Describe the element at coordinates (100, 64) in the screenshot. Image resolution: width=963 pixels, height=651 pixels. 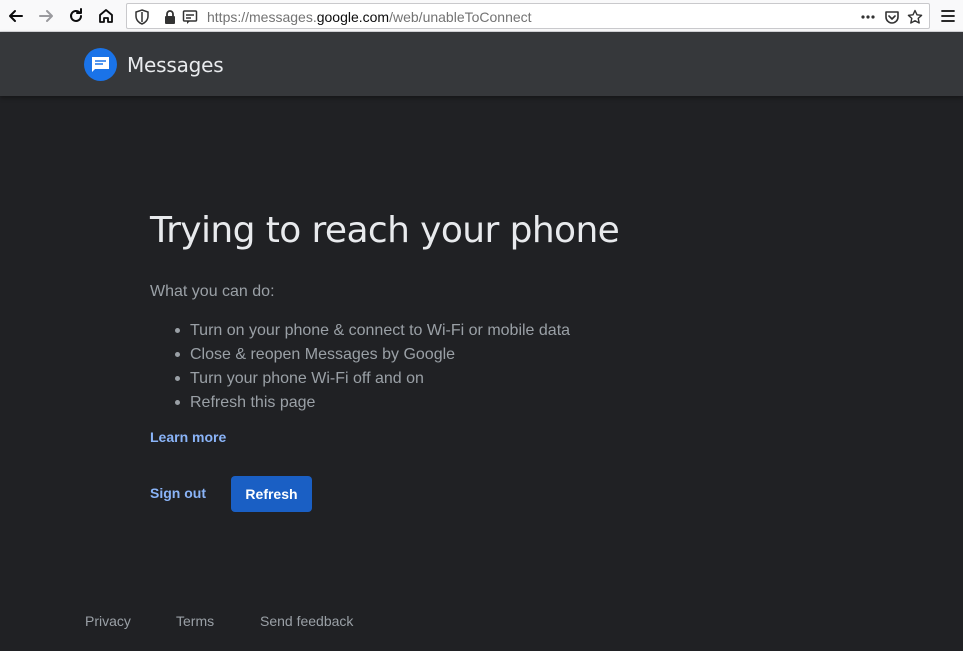
I see `messages-logo-icon` at that location.